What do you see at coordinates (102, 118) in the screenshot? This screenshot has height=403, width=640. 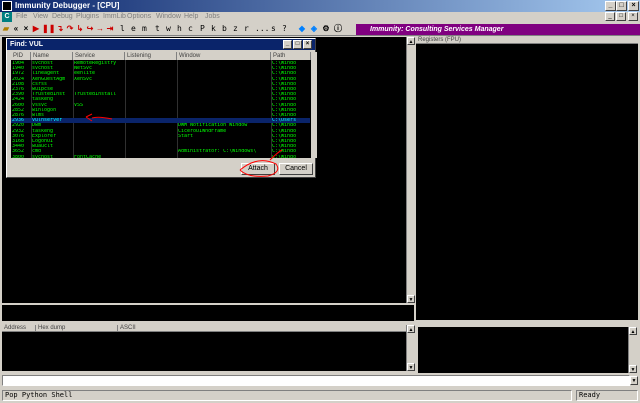 I see `annotation-arrow-line` at bounding box center [102, 118].